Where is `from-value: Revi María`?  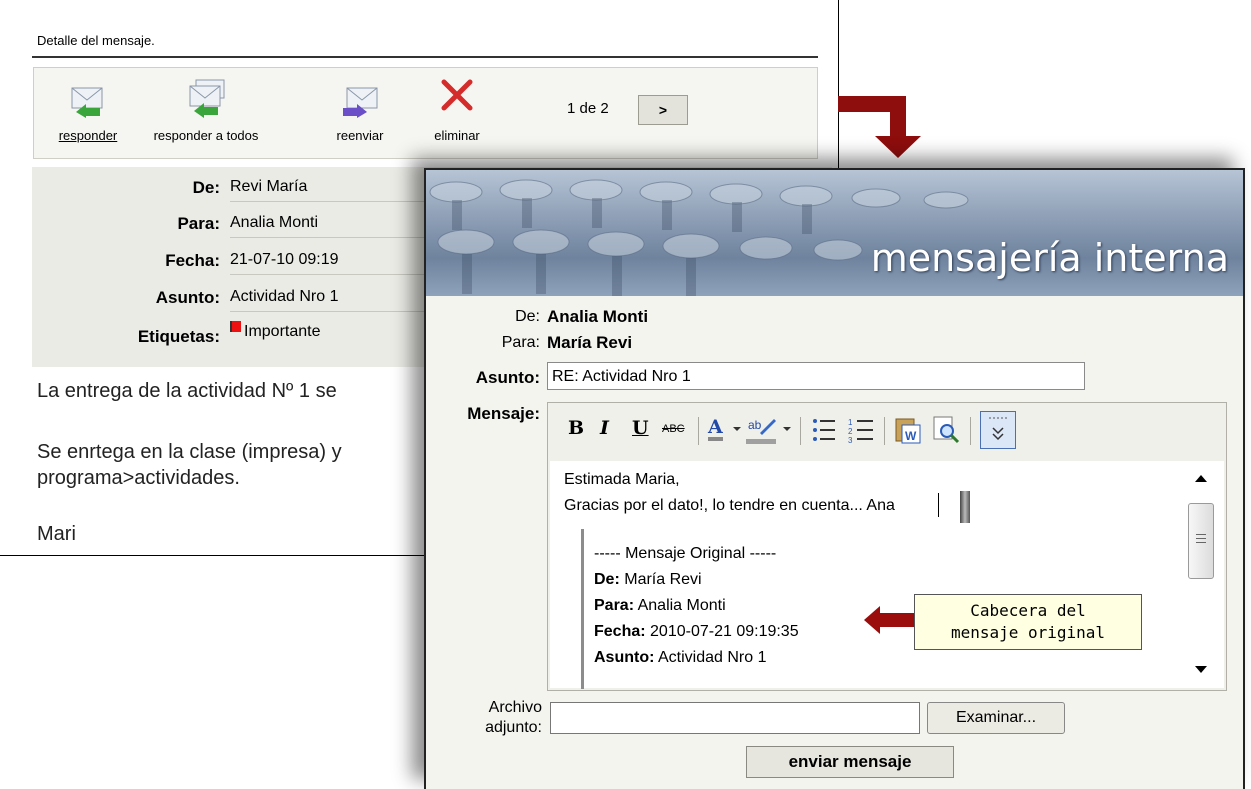
from-value: Revi María is located at coordinates (269, 186).